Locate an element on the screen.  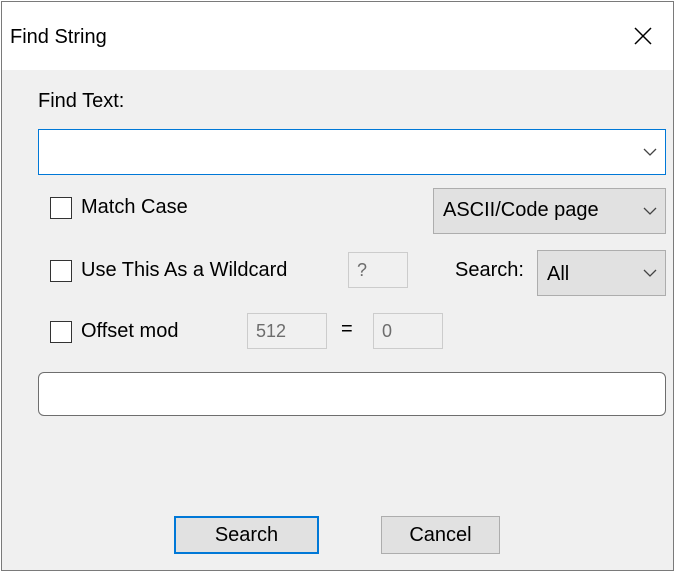
cancel-button: Cancel is located at coordinates (440, 535).